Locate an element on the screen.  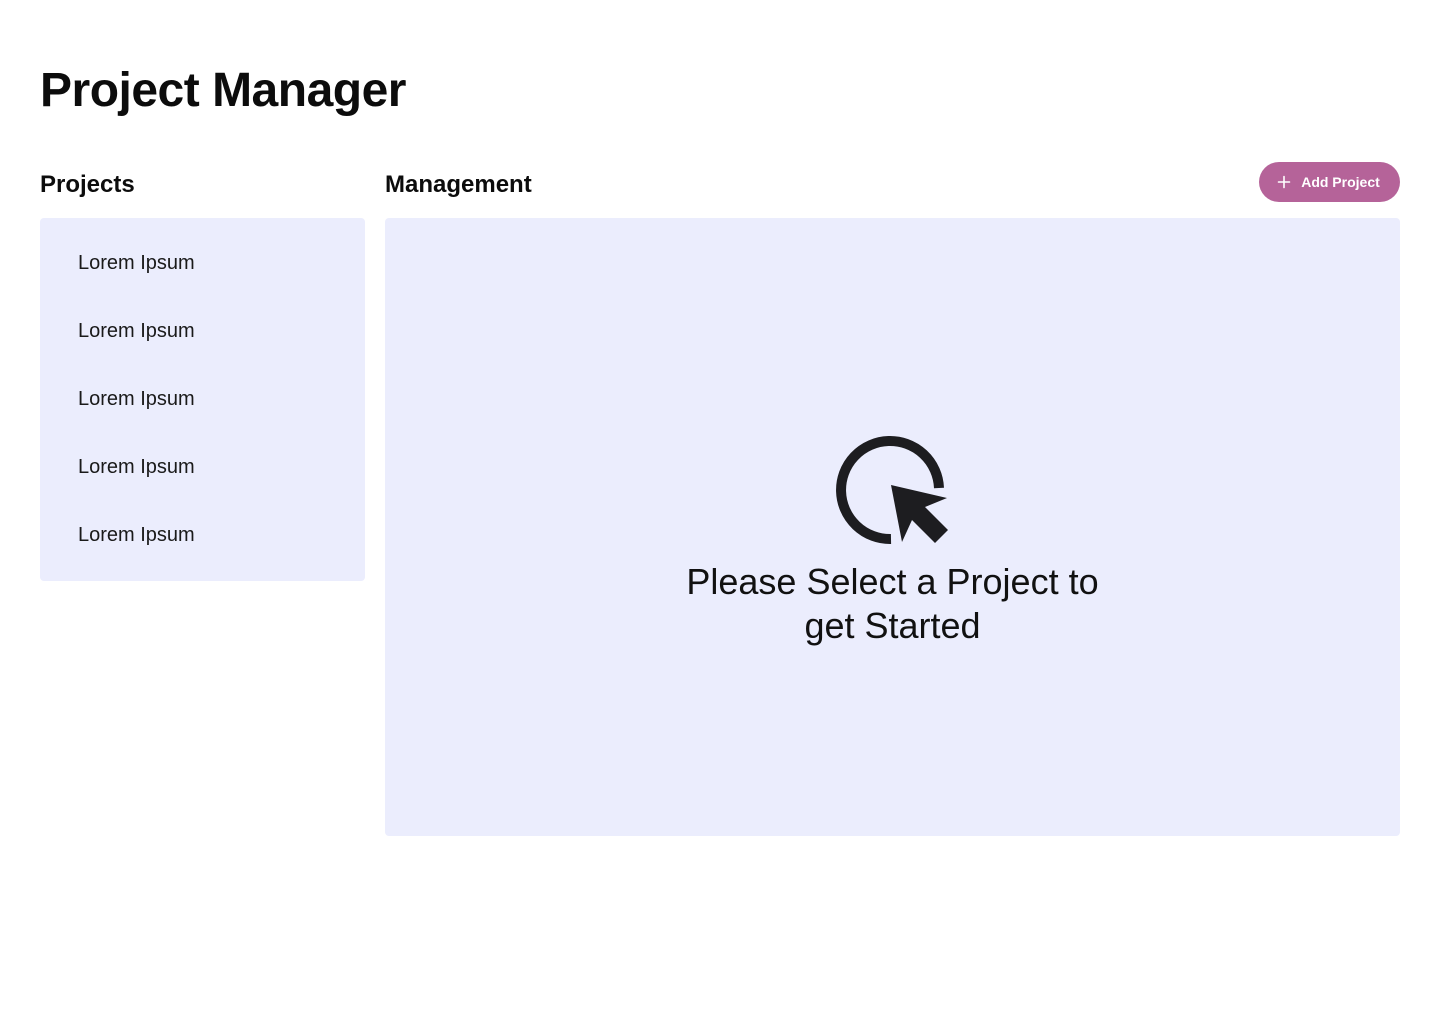
empty-state-message: Please Select a Project to get Started is located at coordinates (892, 603).